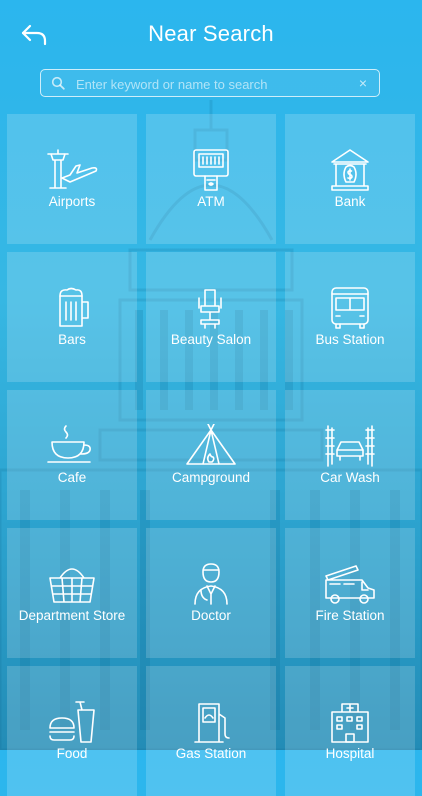 The height and width of the screenshot is (796, 422). Describe the element at coordinates (350, 723) in the screenshot. I see `hospital-icon` at that location.